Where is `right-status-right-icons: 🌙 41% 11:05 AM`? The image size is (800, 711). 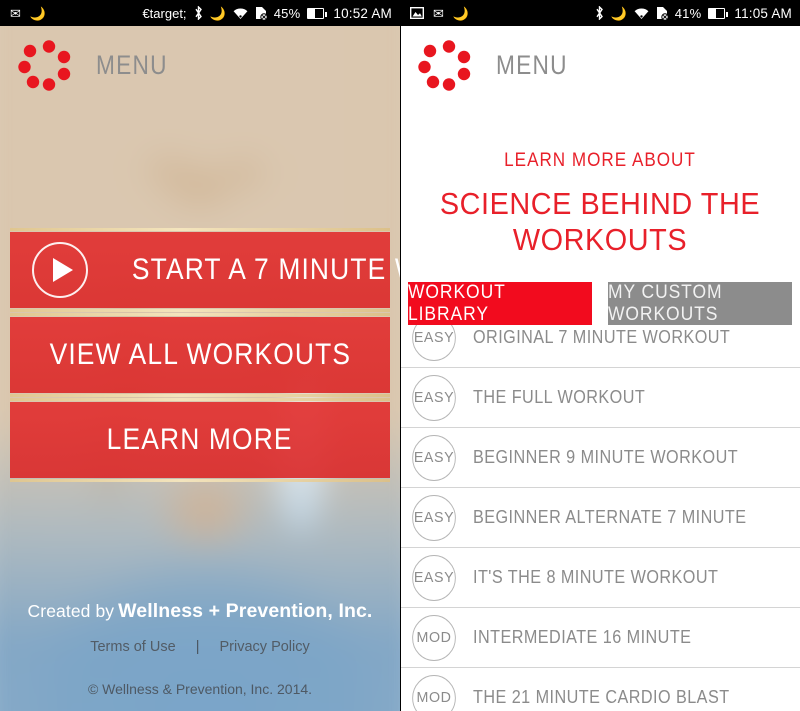
right-status-right-icons: 🌙 41% 11:05 AM is located at coordinates (693, 13).